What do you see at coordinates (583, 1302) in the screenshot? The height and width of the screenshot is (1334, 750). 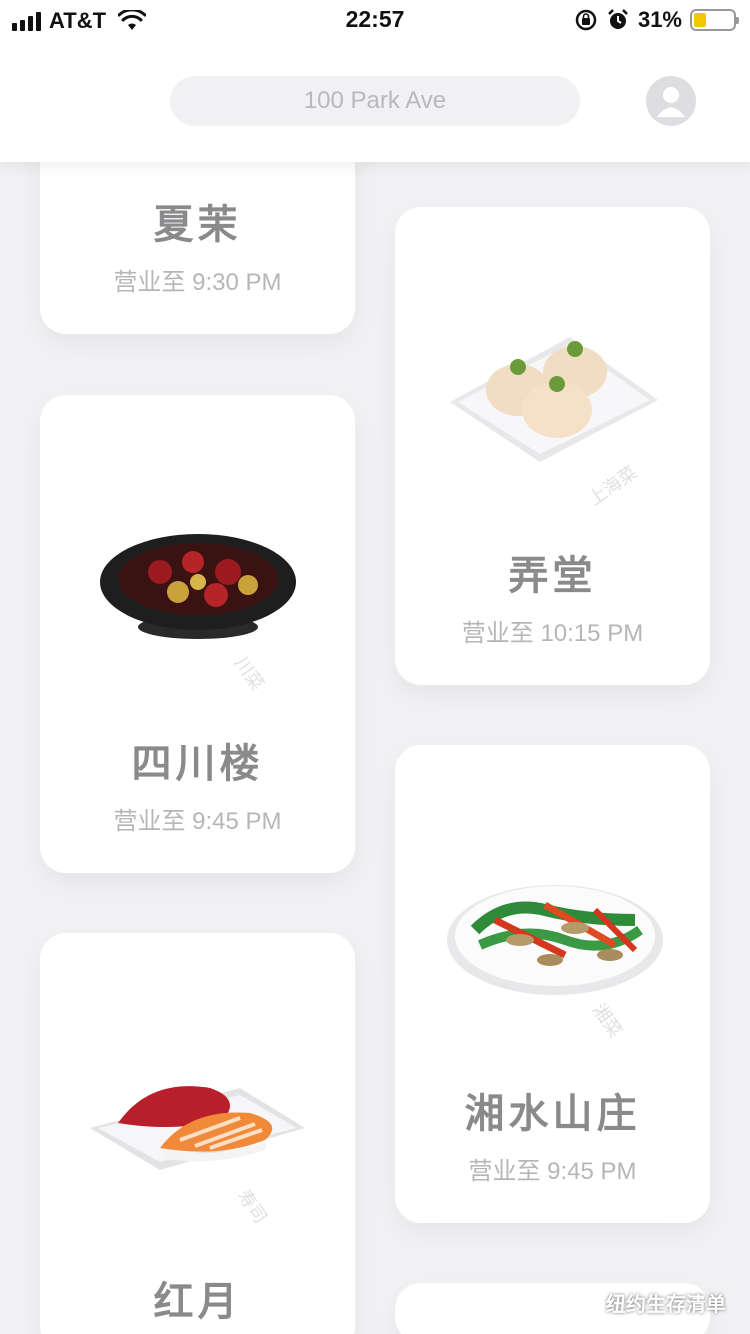 I see `wechat-icon` at bounding box center [583, 1302].